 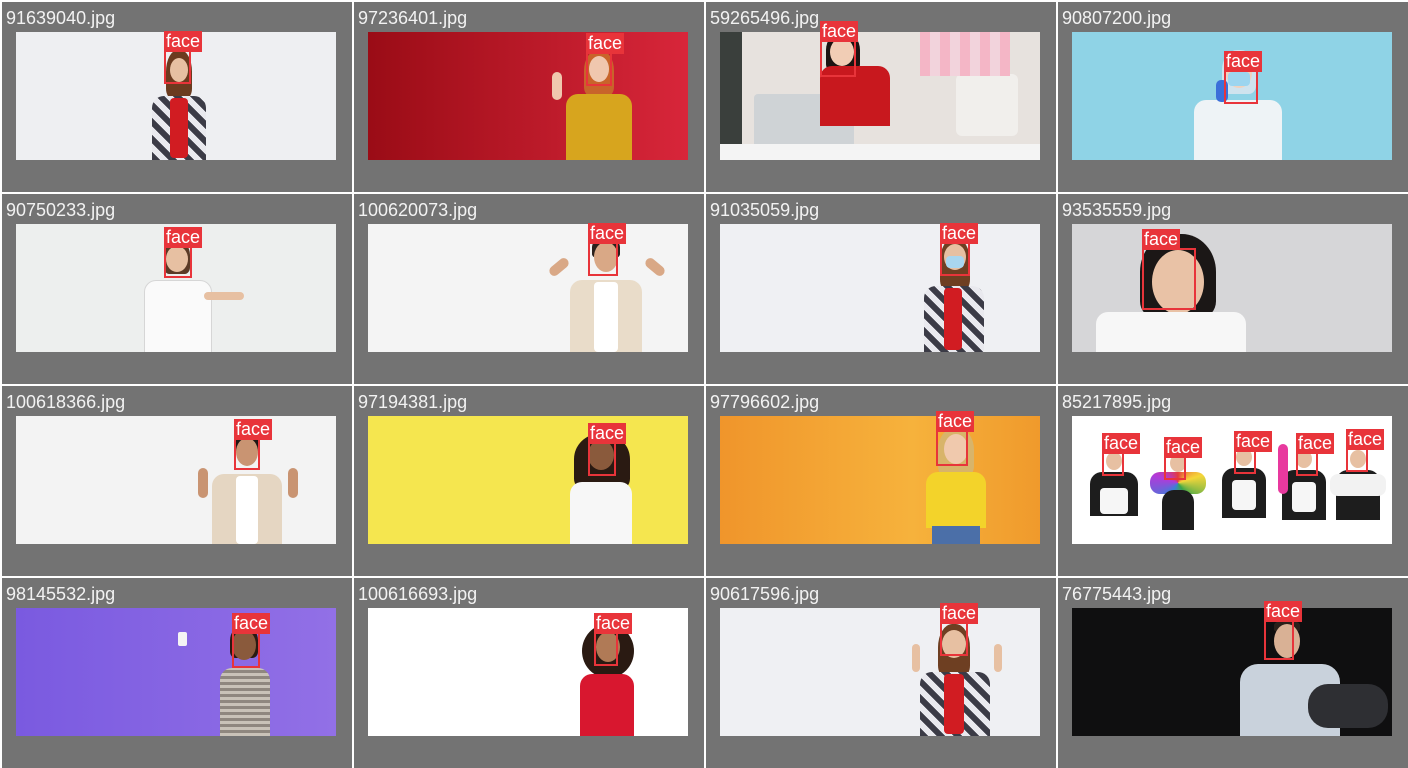 What do you see at coordinates (987, 105) in the screenshot?
I see `sewing-machine` at bounding box center [987, 105].